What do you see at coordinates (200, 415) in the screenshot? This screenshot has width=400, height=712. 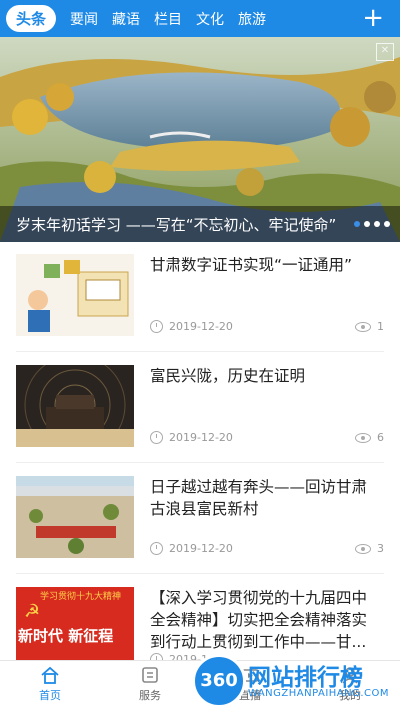 I see `list-item: 富民兴陇，历史在证明 2019-12-20 6` at bounding box center [200, 415].